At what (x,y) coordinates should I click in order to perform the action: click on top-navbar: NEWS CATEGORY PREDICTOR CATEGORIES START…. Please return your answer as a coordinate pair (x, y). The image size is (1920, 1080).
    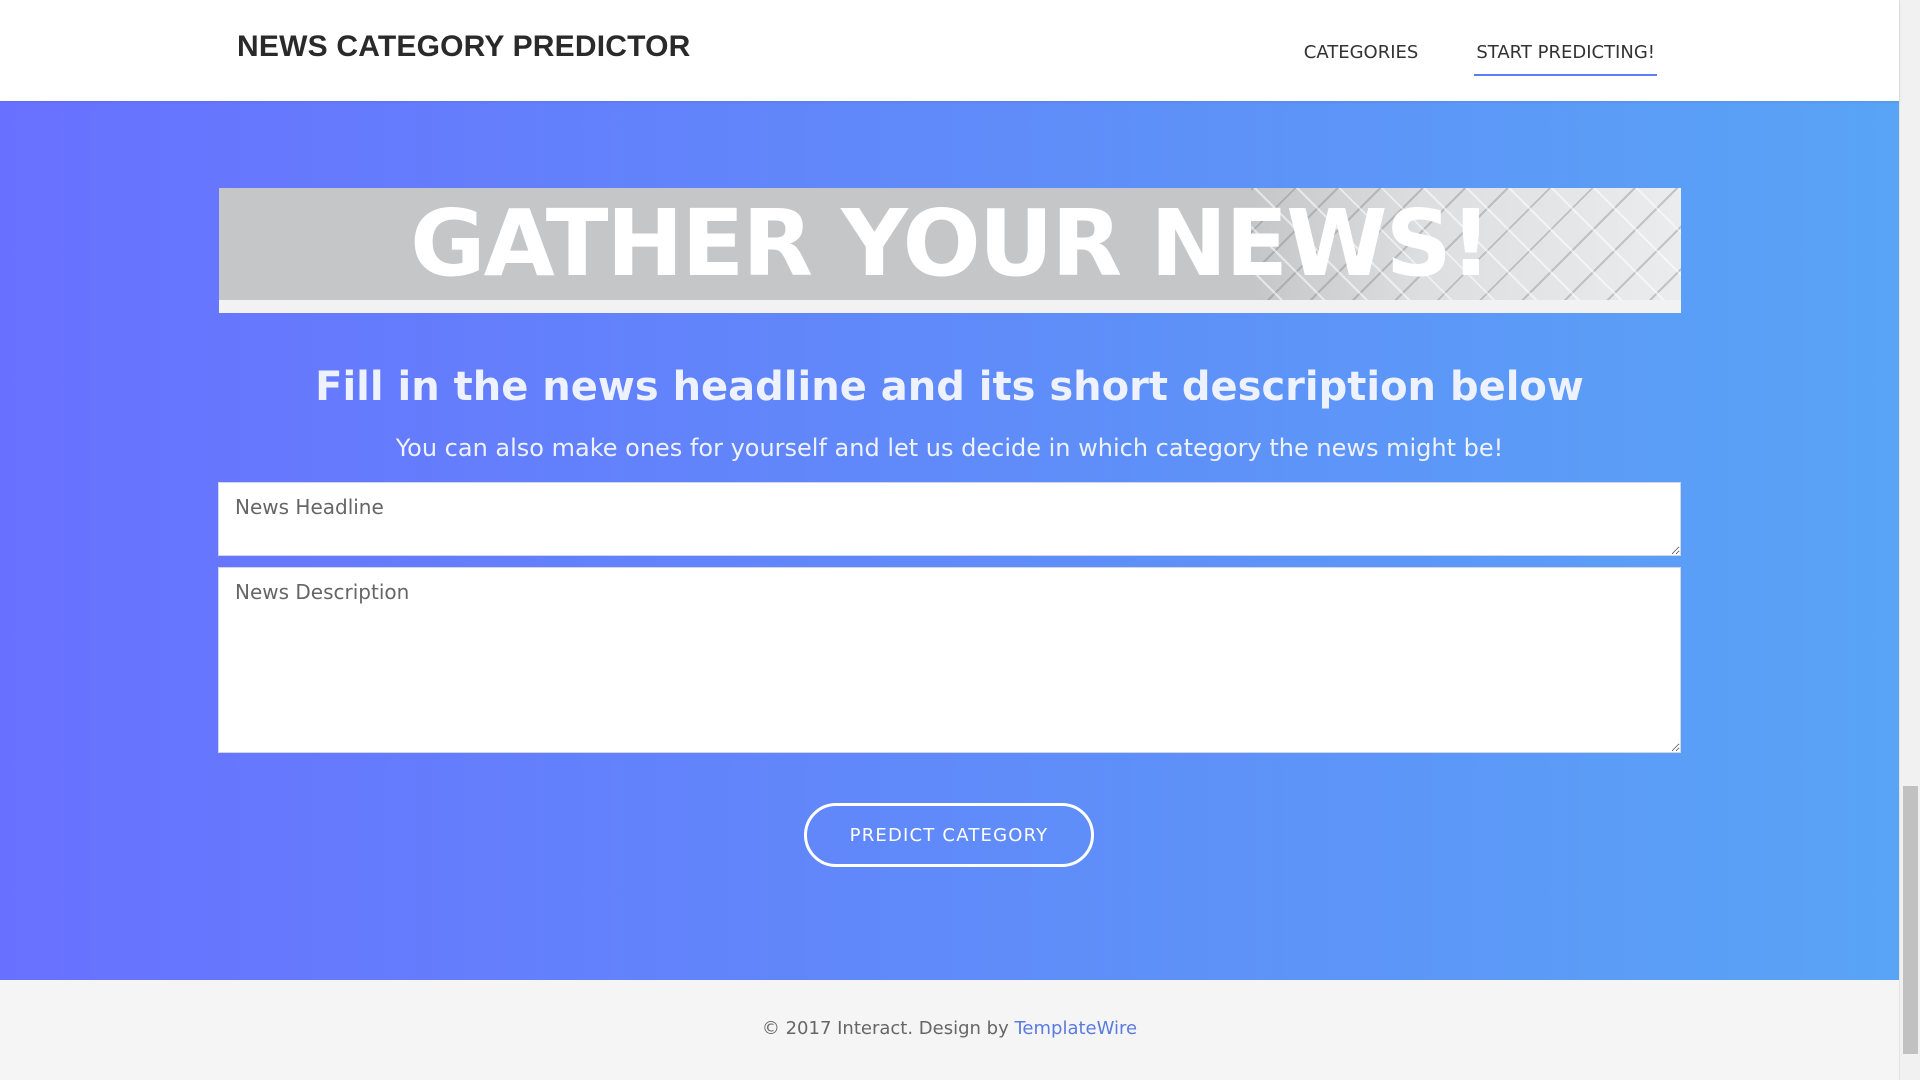
    Looking at the image, I should click on (949, 50).